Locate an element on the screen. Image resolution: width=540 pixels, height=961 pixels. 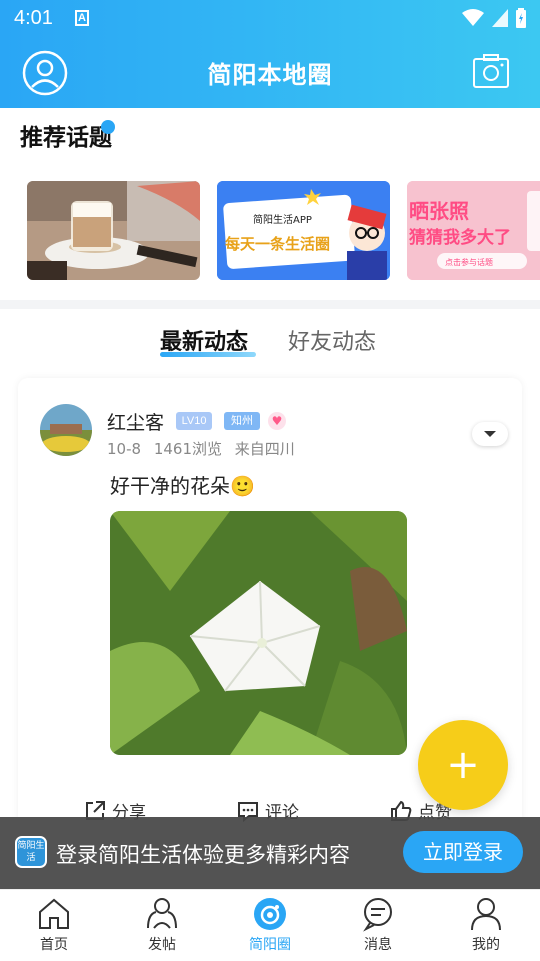
nav-home: 首页 is located at coordinates (54, 925).